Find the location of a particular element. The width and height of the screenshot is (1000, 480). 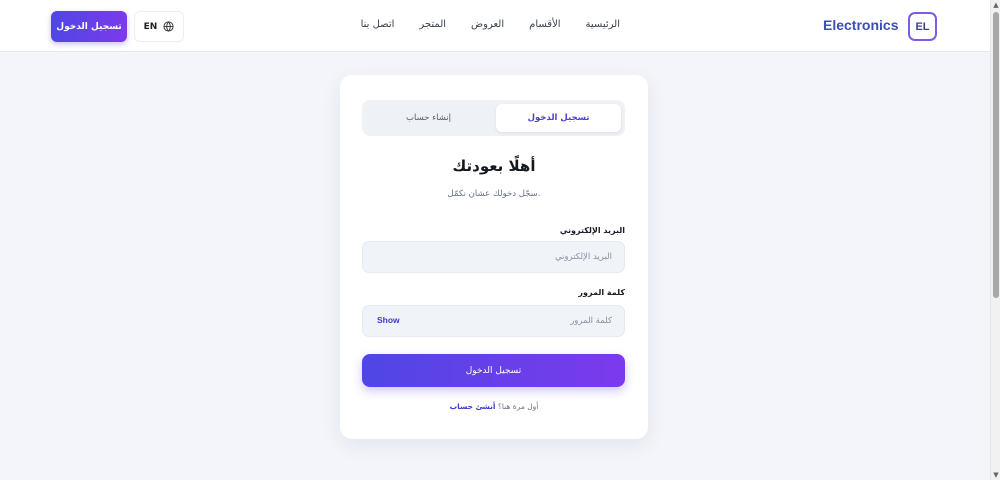

password-field is located at coordinates (493, 321).